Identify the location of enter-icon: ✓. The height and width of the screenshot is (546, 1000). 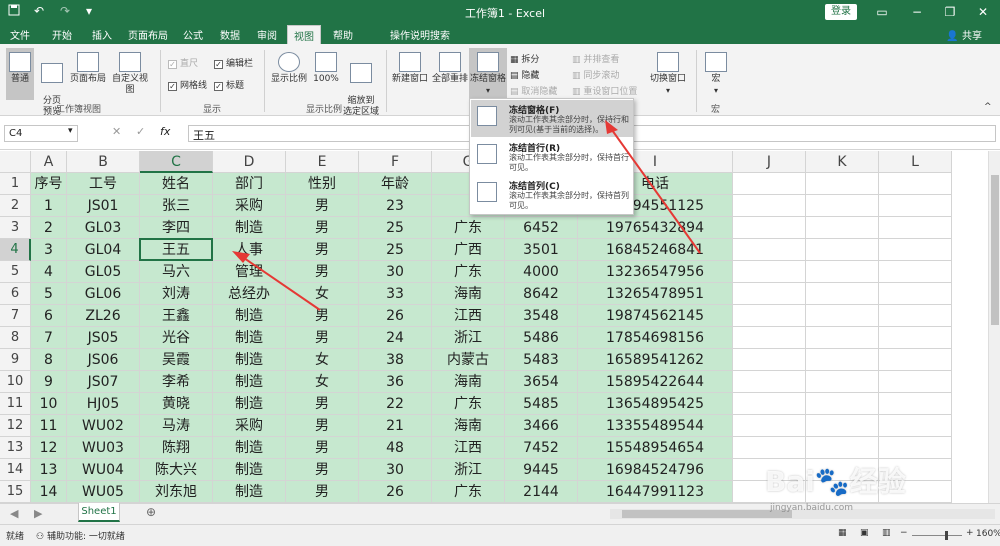
(140, 131).